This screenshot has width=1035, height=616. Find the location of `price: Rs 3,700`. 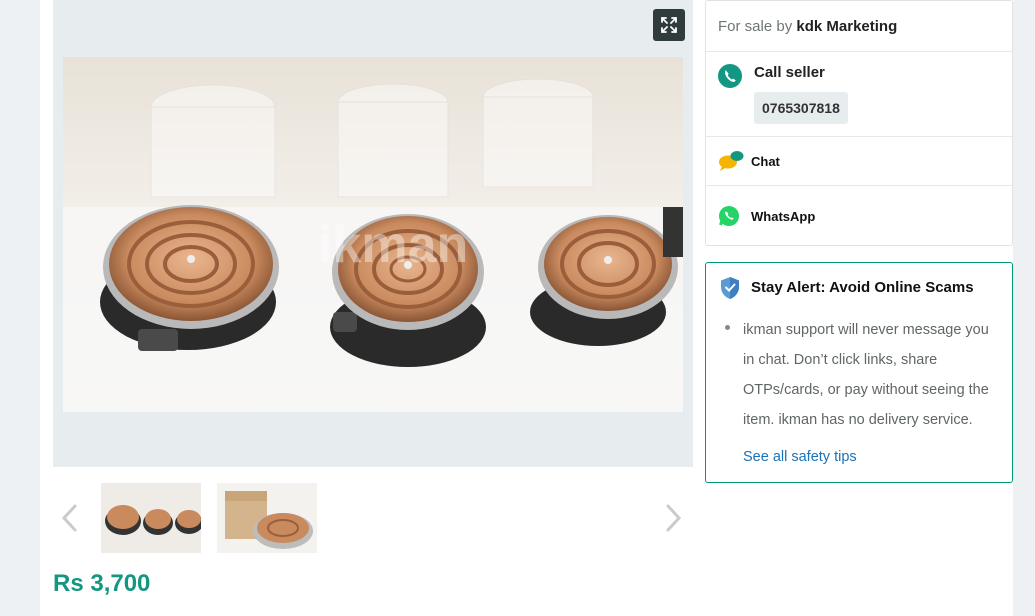

price: Rs 3,700 is located at coordinates (102, 583).